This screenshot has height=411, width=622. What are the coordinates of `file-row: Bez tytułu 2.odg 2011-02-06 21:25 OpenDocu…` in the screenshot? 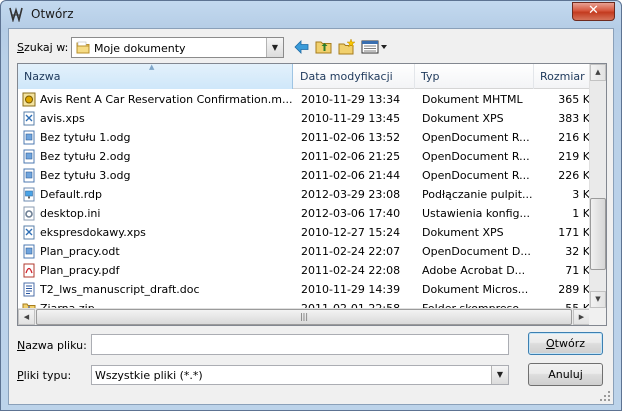 It's located at (304, 156).